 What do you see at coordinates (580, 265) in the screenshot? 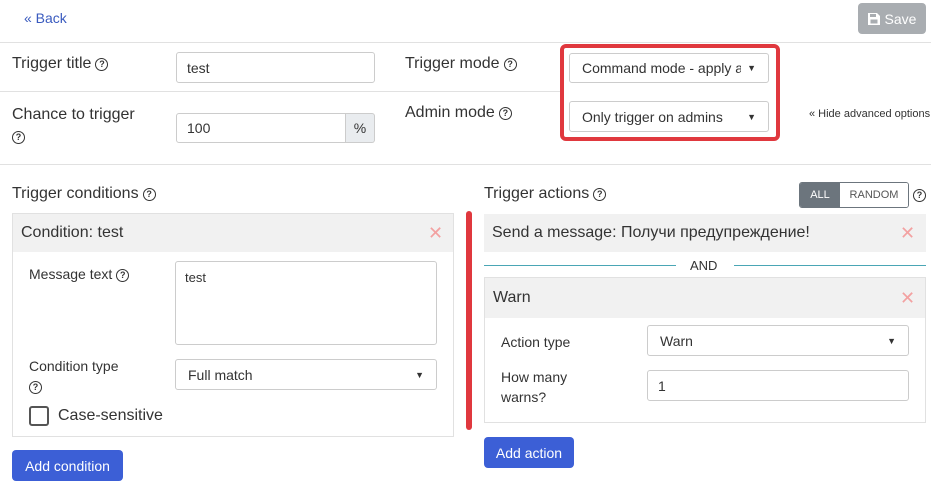
I see `and-divider-left` at bounding box center [580, 265].